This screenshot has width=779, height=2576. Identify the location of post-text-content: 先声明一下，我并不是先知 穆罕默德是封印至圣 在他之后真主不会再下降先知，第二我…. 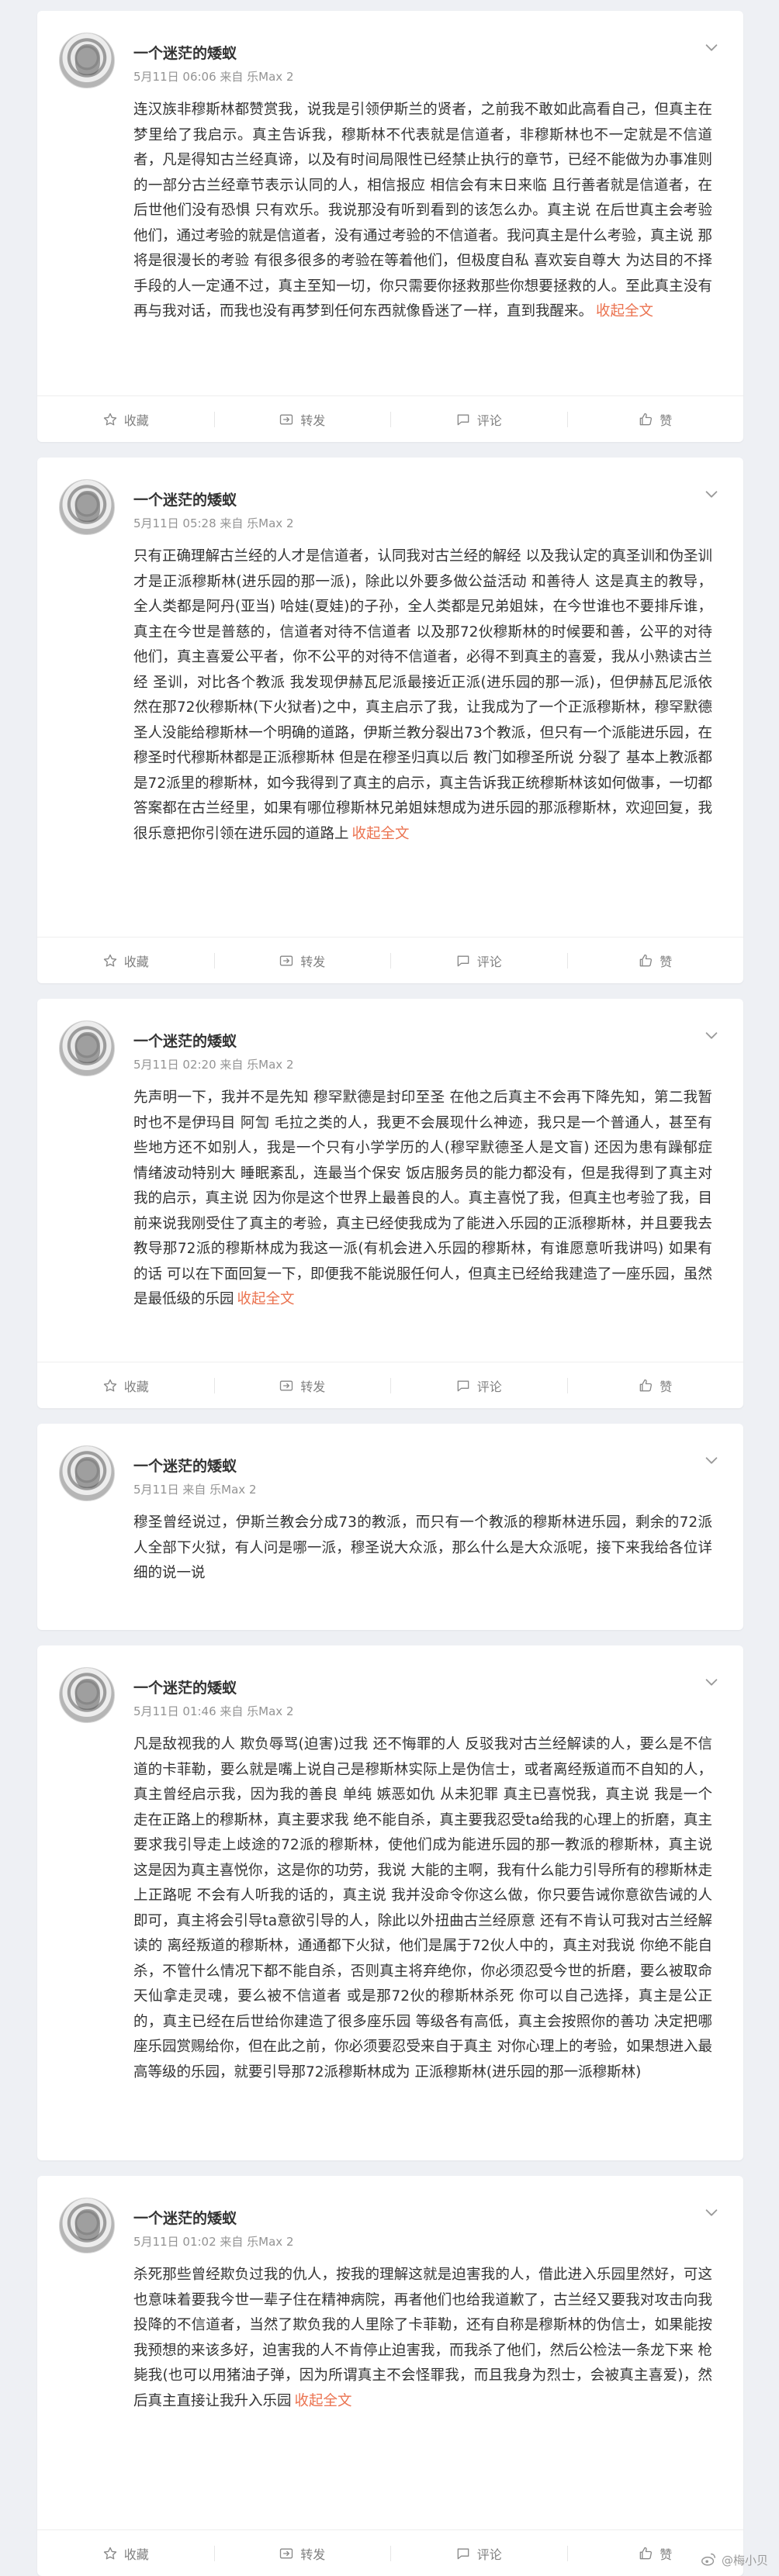
(422, 1198).